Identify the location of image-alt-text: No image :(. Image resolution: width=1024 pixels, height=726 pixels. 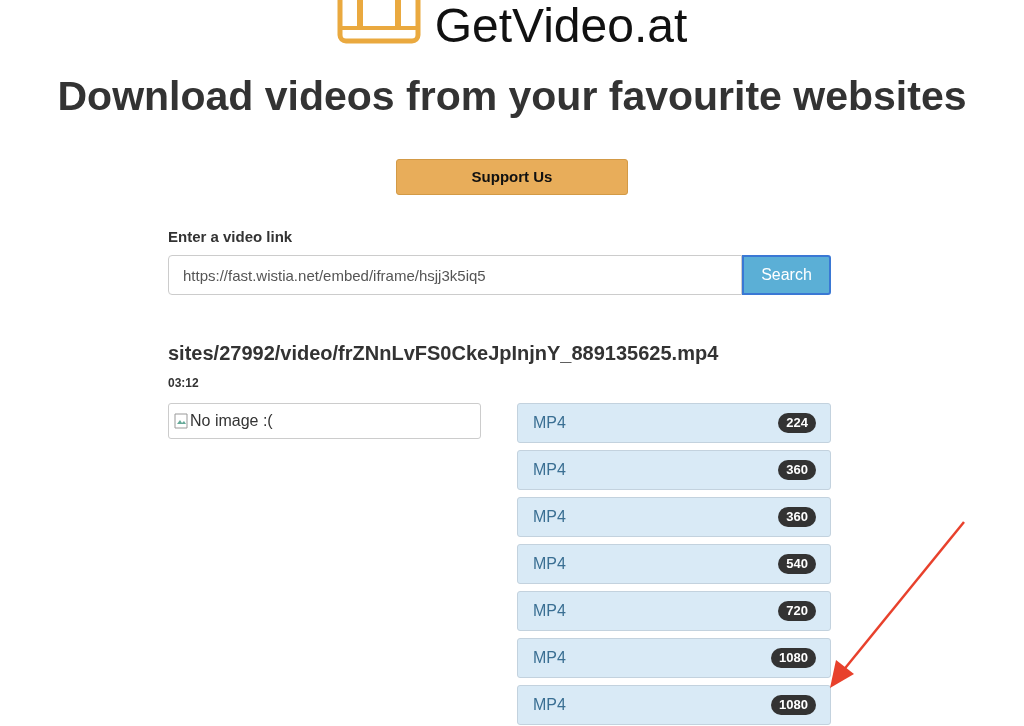
(231, 421).